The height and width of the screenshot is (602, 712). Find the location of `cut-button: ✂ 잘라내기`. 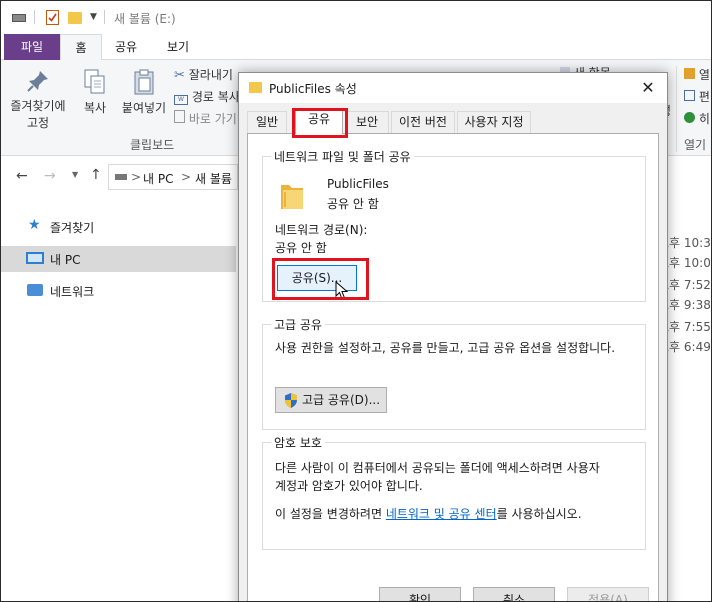

cut-button: ✂ 잘라내기 is located at coordinates (203, 74).